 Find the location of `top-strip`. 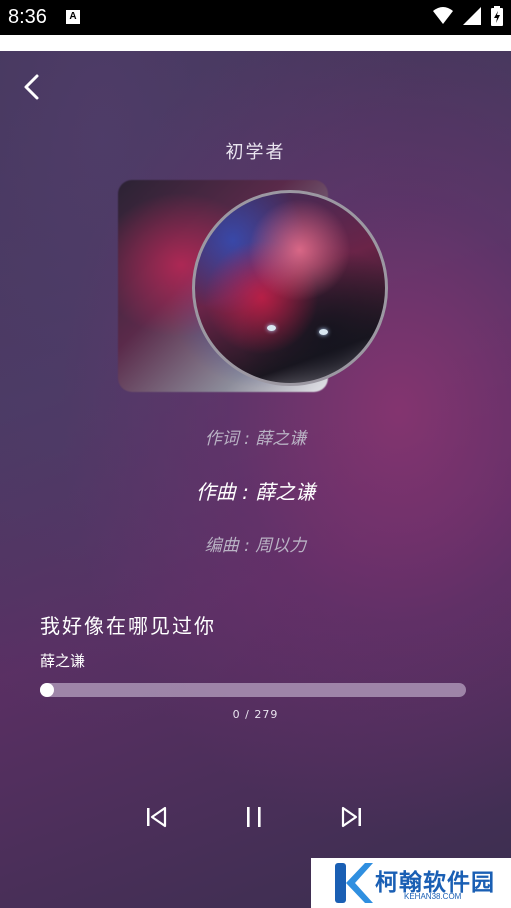

top-strip is located at coordinates (255, 43).